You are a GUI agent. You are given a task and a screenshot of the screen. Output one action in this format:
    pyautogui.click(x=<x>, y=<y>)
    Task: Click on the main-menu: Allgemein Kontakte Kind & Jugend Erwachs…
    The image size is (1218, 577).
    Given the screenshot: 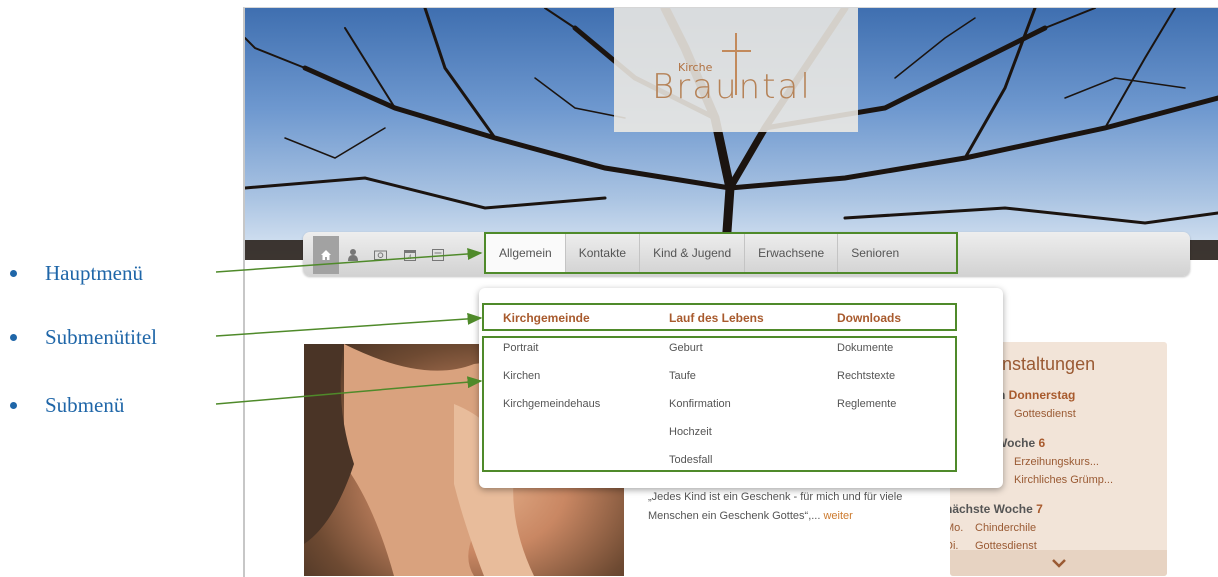 What is the action you would take?
    pyautogui.click(x=721, y=253)
    